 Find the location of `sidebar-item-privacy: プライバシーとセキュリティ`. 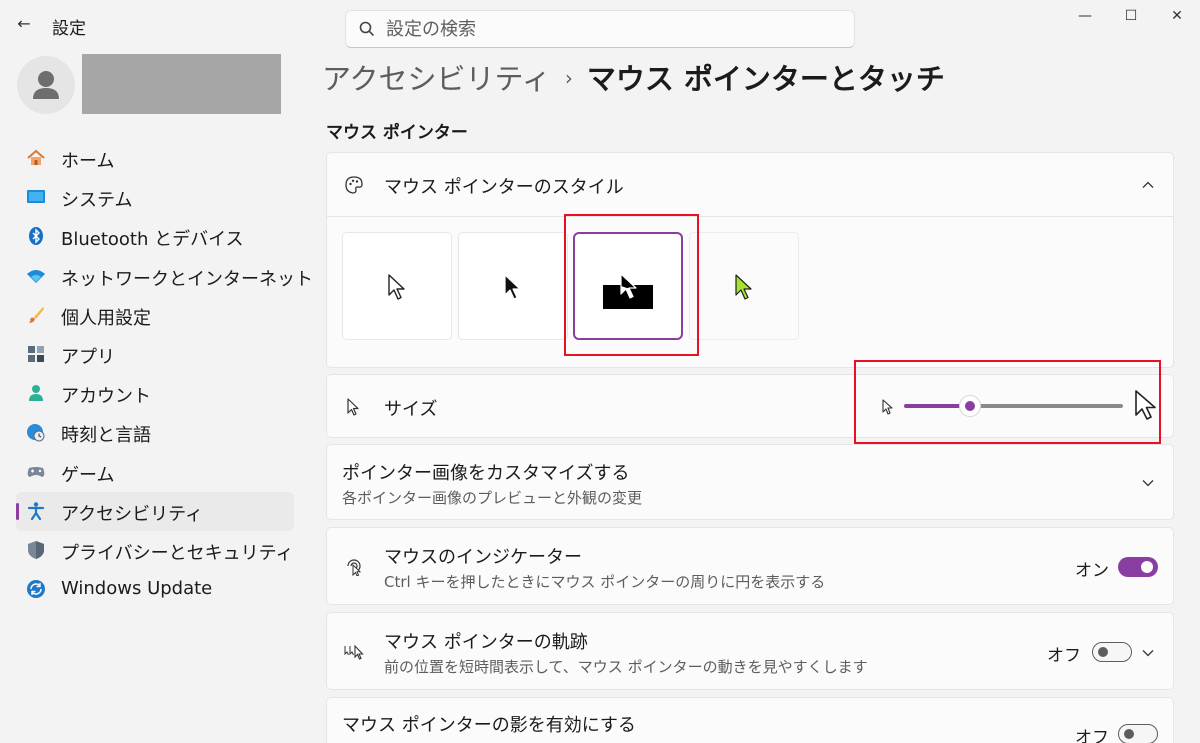

sidebar-item-privacy: プライバシーとセキュリティ is located at coordinates (155, 550).